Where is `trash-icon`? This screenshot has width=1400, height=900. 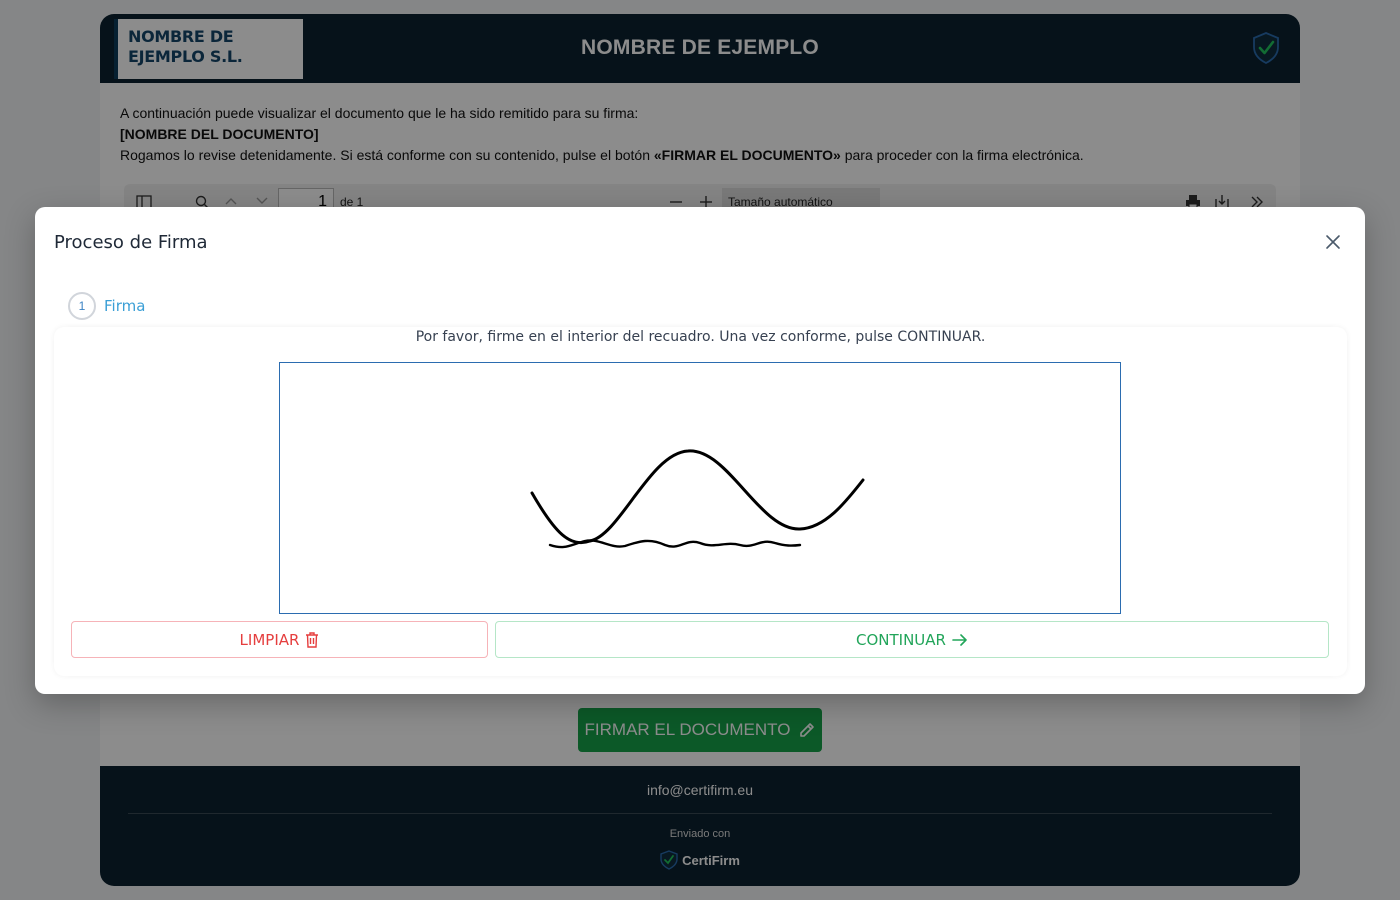
trash-icon is located at coordinates (312, 639).